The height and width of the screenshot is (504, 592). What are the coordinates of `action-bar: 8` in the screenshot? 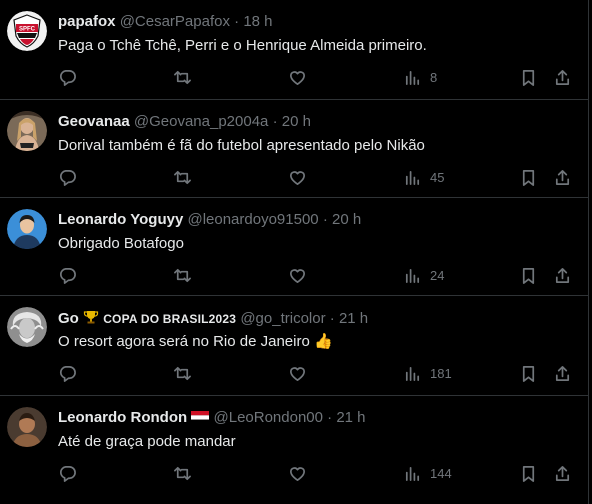 It's located at (294, 77).